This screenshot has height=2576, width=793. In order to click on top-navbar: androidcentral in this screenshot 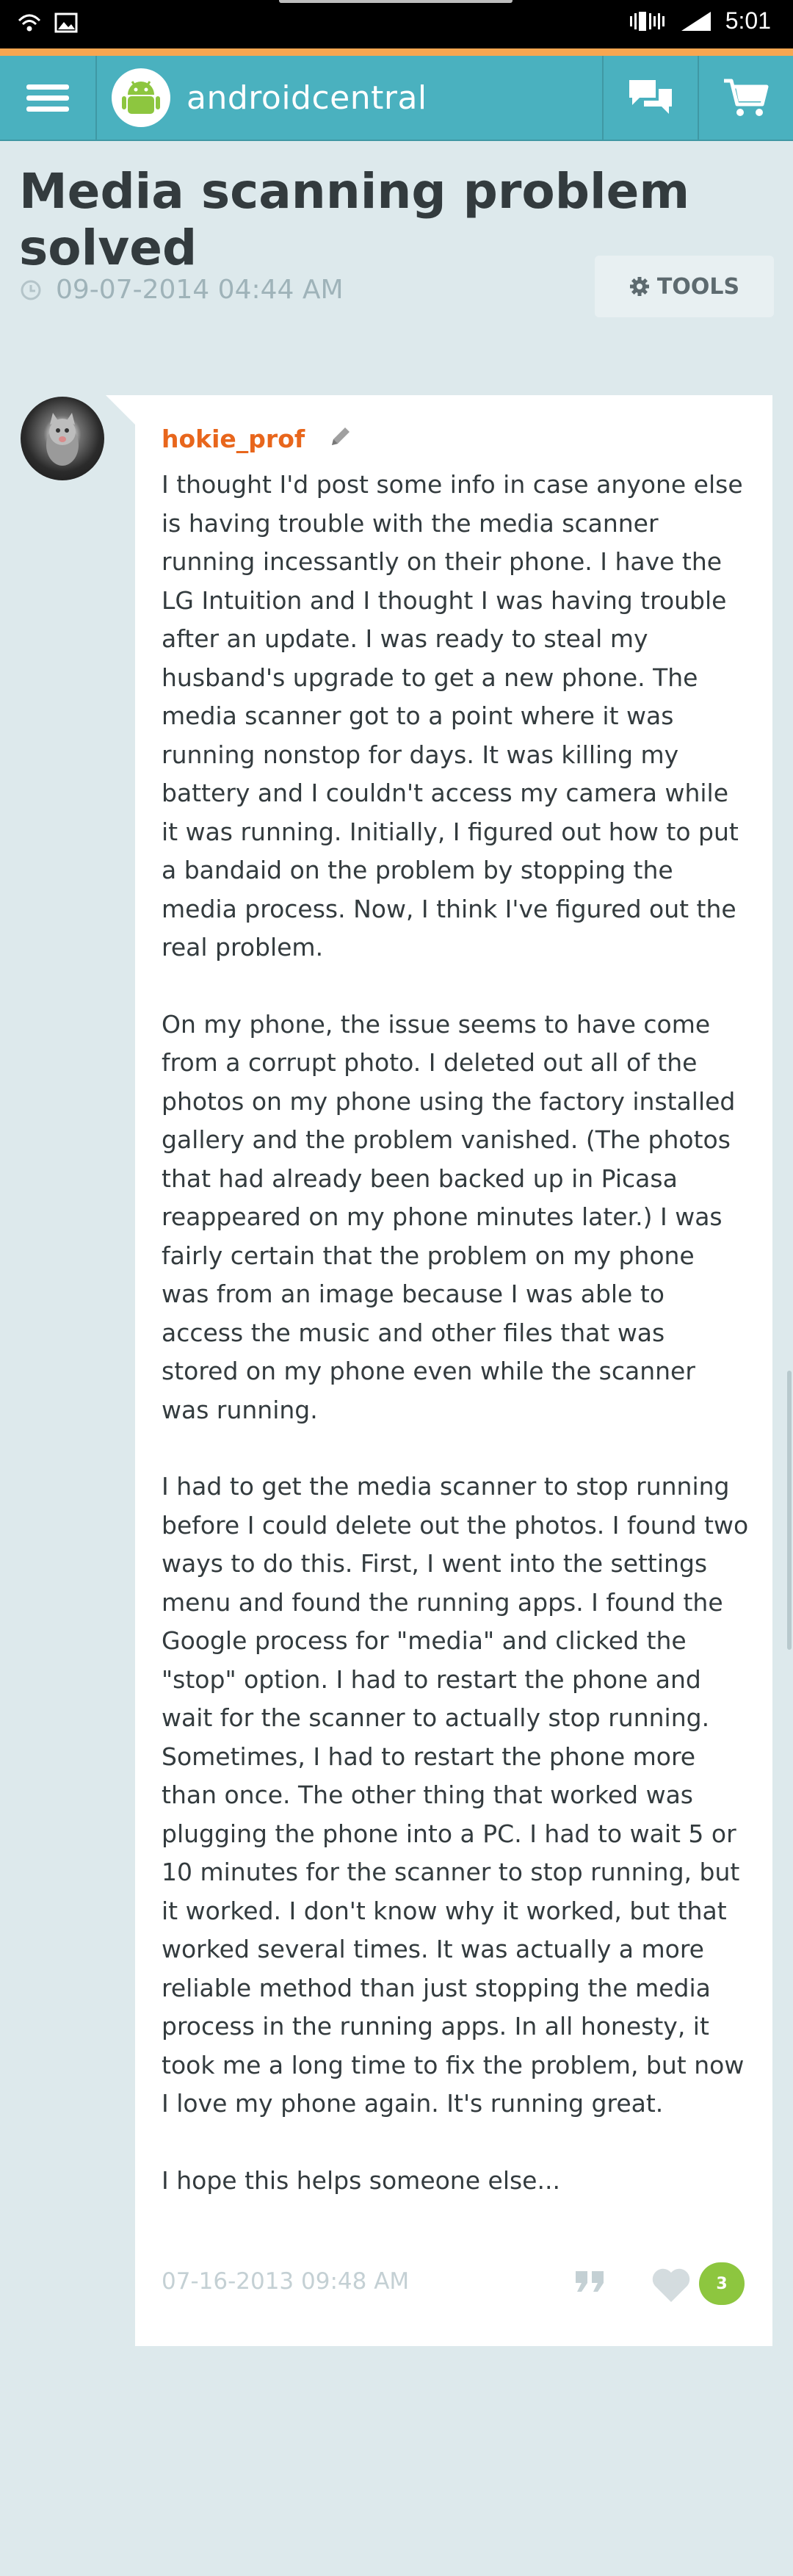, I will do `click(396, 99)`.